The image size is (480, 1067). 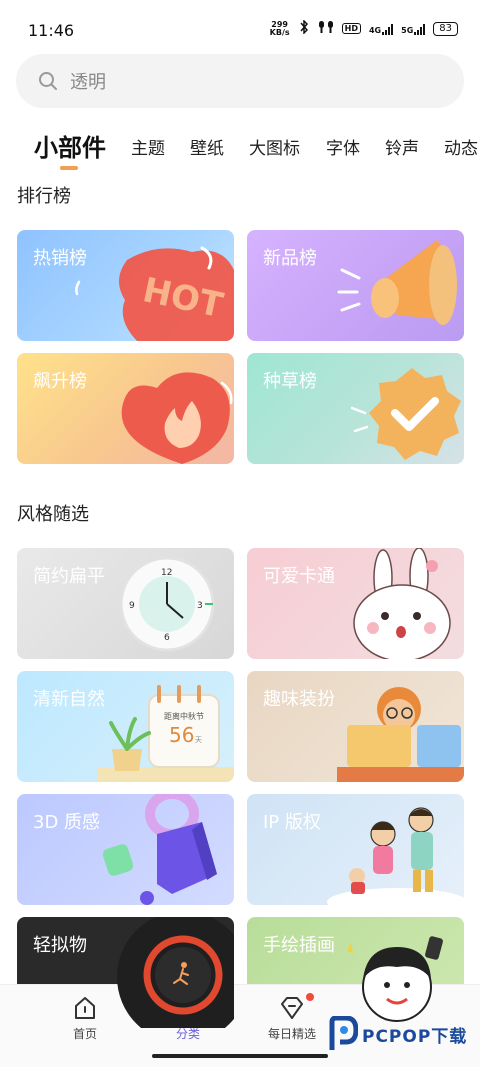 What do you see at coordinates (88, 82) in the screenshot?
I see `search-placeholder: 透明` at bounding box center [88, 82].